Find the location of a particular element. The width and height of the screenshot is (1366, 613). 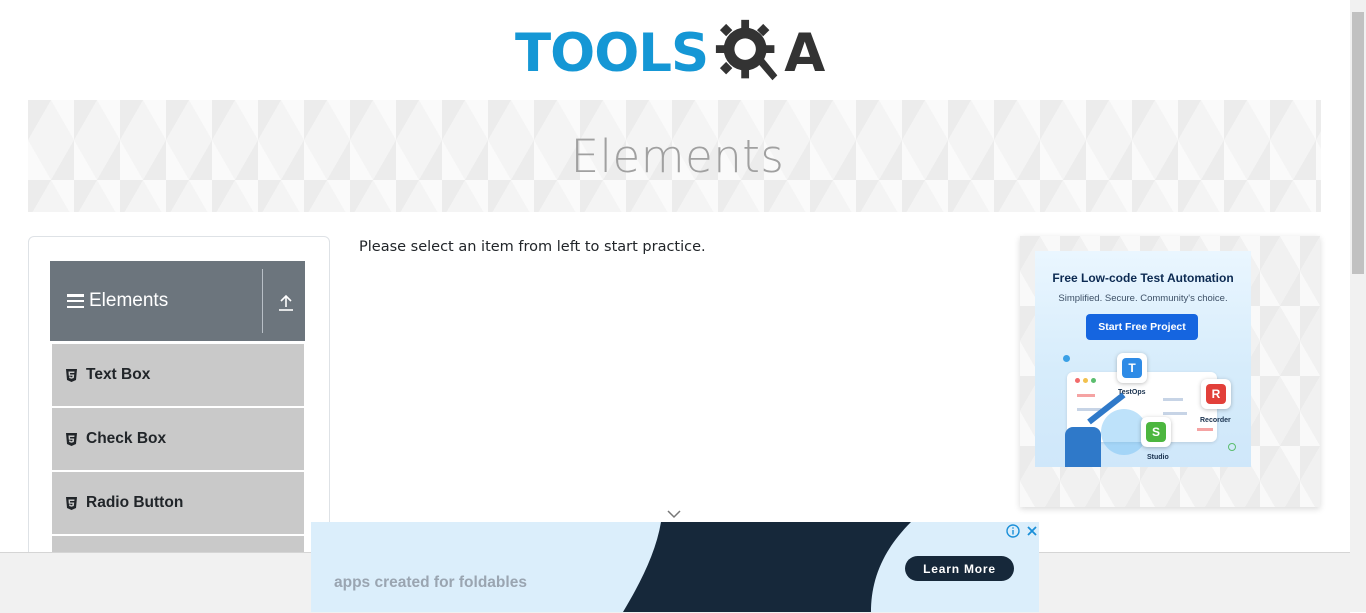

recorder-label: Recorder is located at coordinates (1215, 420).